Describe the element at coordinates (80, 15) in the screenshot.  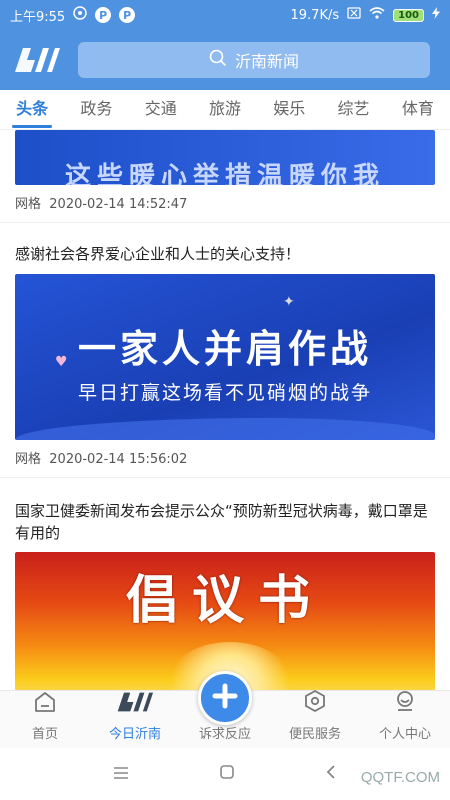
I see `hotspot-icon` at that location.